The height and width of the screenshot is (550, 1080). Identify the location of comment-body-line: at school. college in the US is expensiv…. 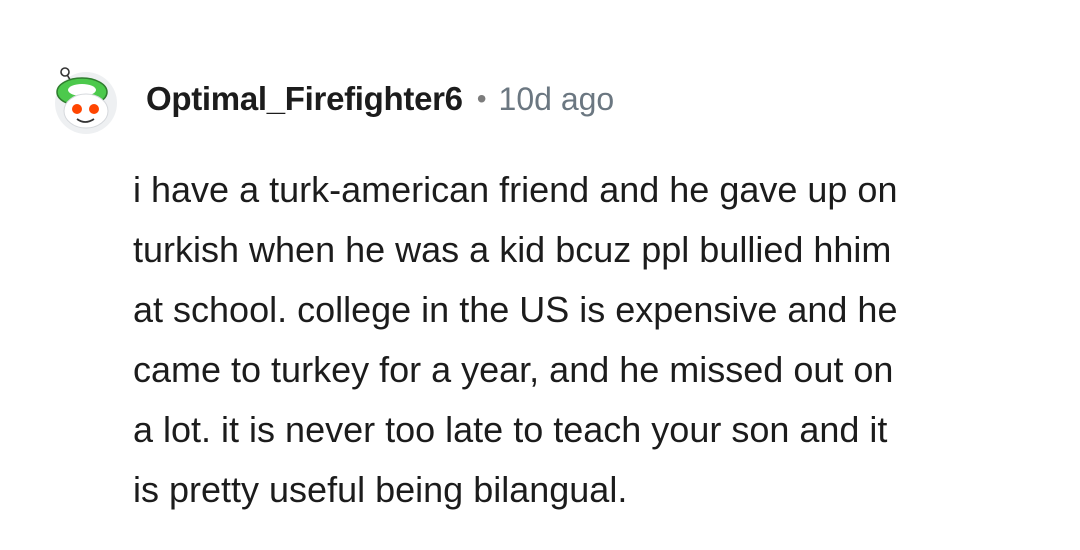
(515, 309).